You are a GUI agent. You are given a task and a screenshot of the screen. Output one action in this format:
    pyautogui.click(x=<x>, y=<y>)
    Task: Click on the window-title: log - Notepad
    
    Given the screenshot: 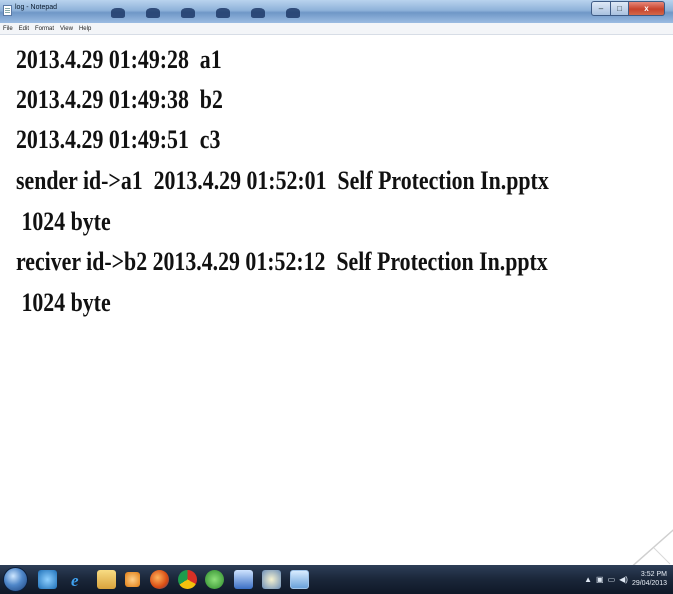 What is the action you would take?
    pyautogui.click(x=36, y=7)
    